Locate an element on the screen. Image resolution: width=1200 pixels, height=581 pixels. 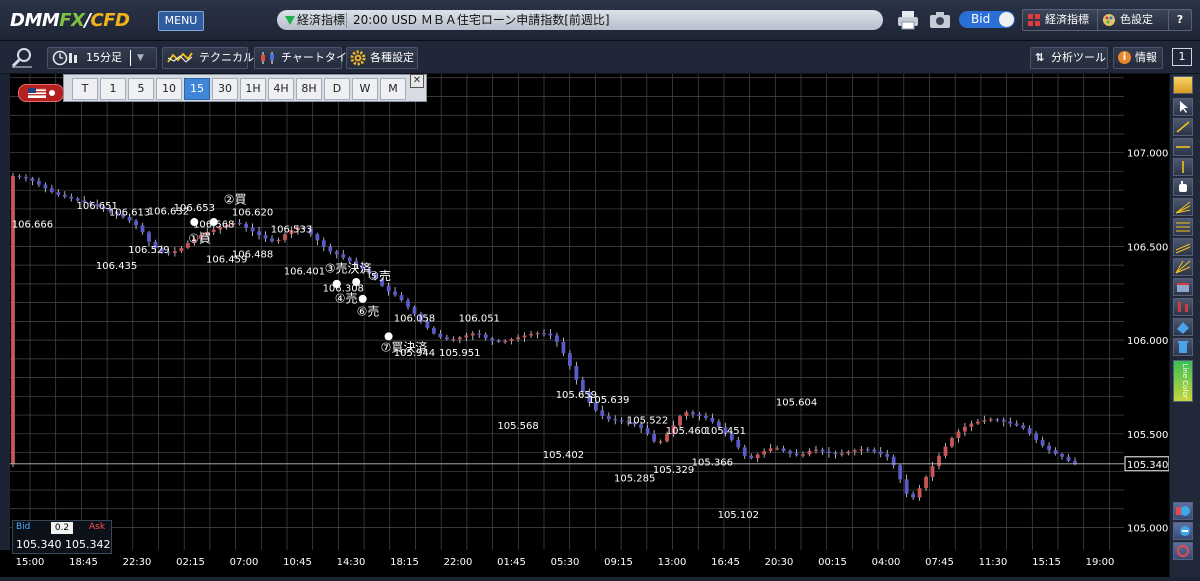
alert-bell-icon is located at coordinates (1183, 85).